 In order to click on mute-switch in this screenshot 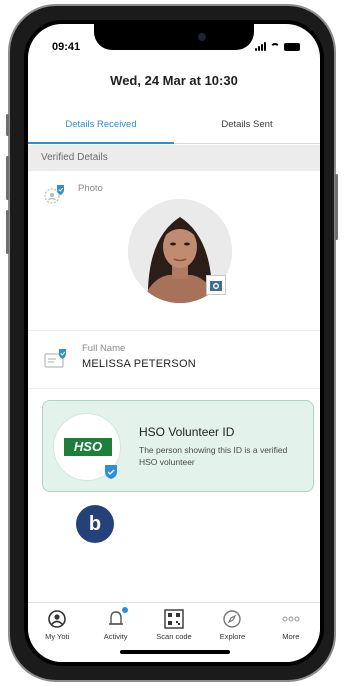, I will do `click(7, 125)`.